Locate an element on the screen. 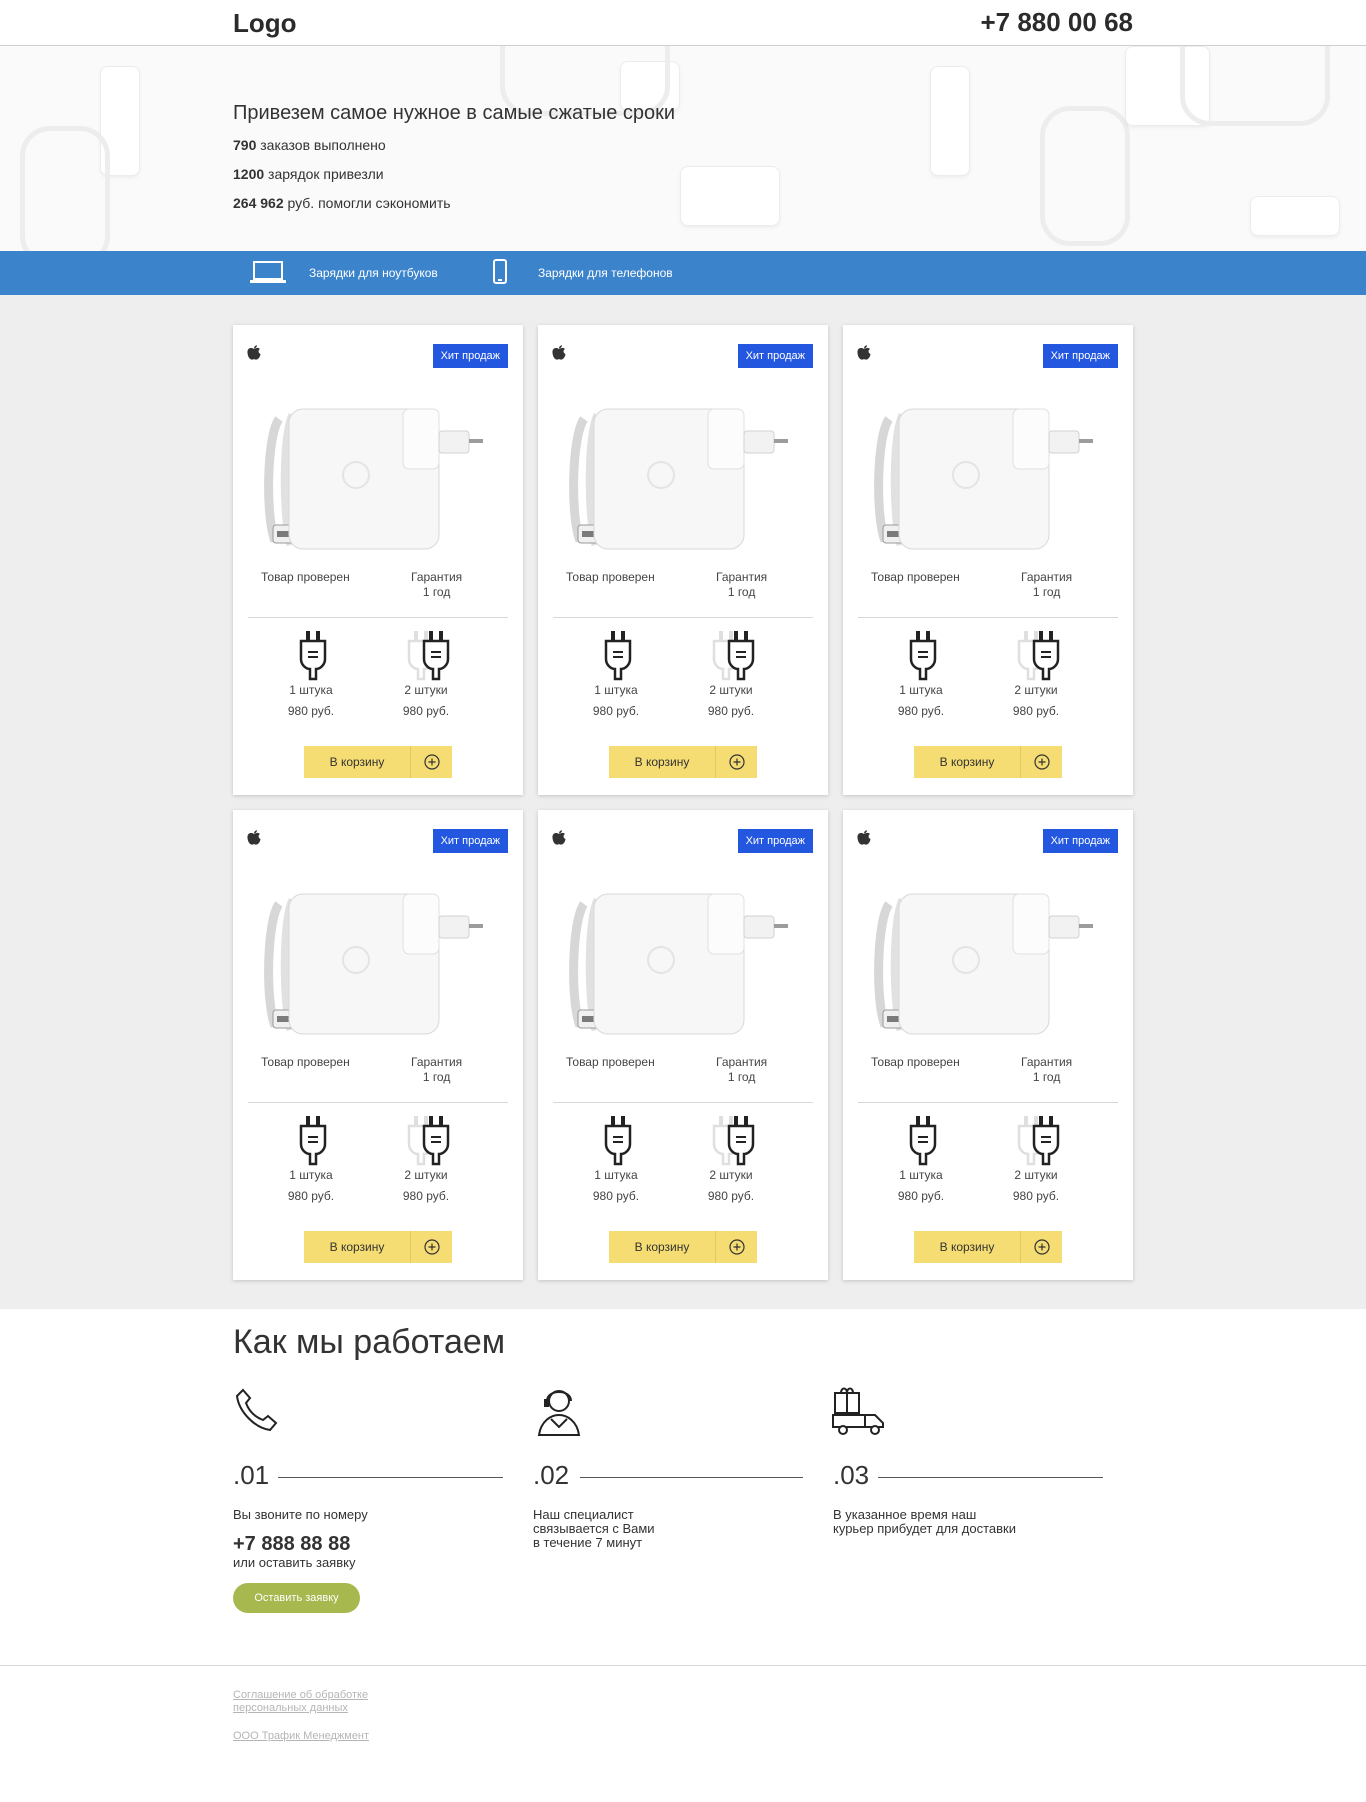 Image resolution: width=1366 pixels, height=1802 pixels. phone-handset-icon is located at coordinates (257, 1412).